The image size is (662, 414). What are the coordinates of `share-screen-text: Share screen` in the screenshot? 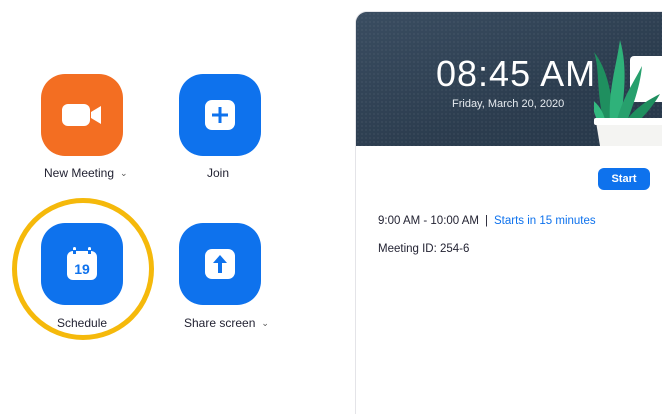 It's located at (220, 323).